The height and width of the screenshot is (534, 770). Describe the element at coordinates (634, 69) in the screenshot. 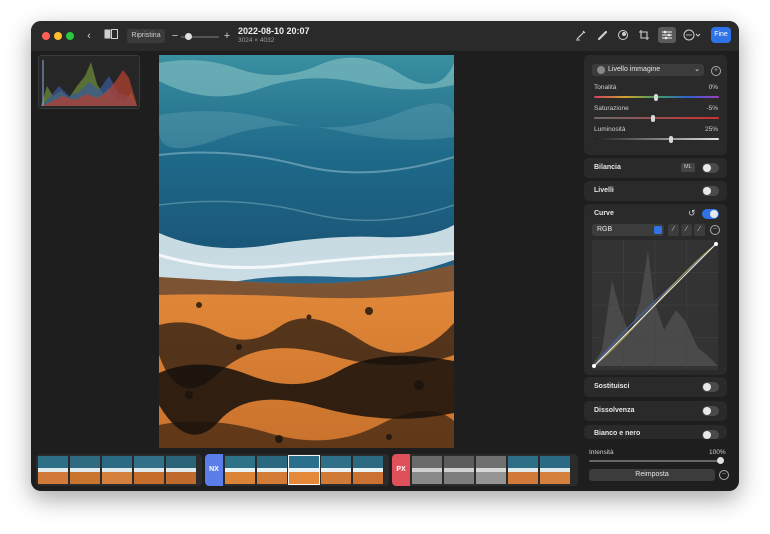

I see `layer-select-label: Livello immagine` at that location.